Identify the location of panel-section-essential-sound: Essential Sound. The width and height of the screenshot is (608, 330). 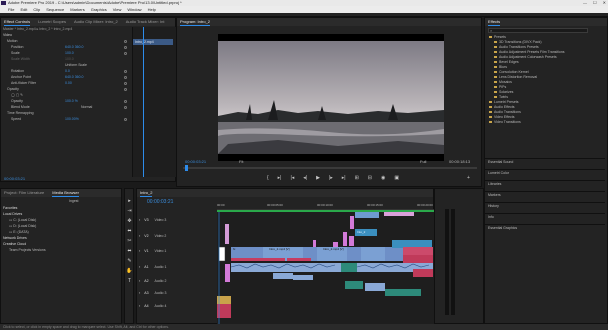
(545, 161).